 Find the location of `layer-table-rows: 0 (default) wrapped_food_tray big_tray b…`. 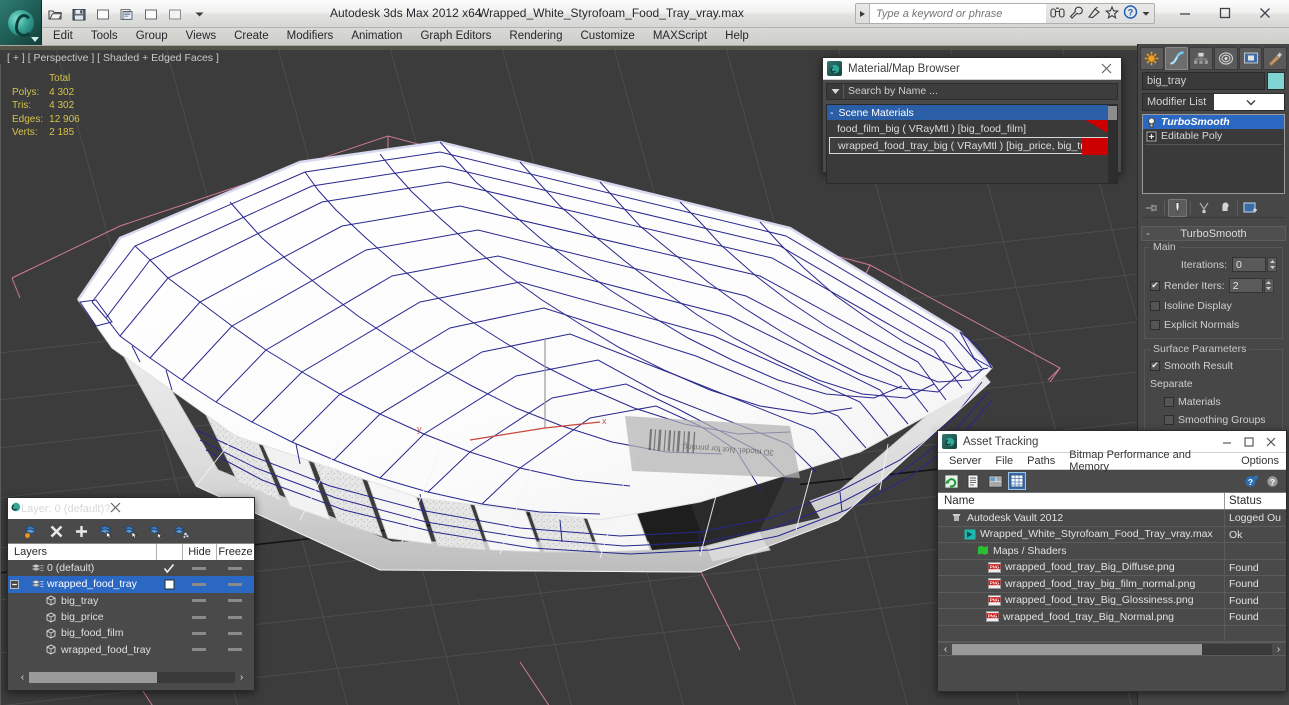

layer-table-rows: 0 (default) wrapped_food_tray big_tray b… is located at coordinates (131, 609).